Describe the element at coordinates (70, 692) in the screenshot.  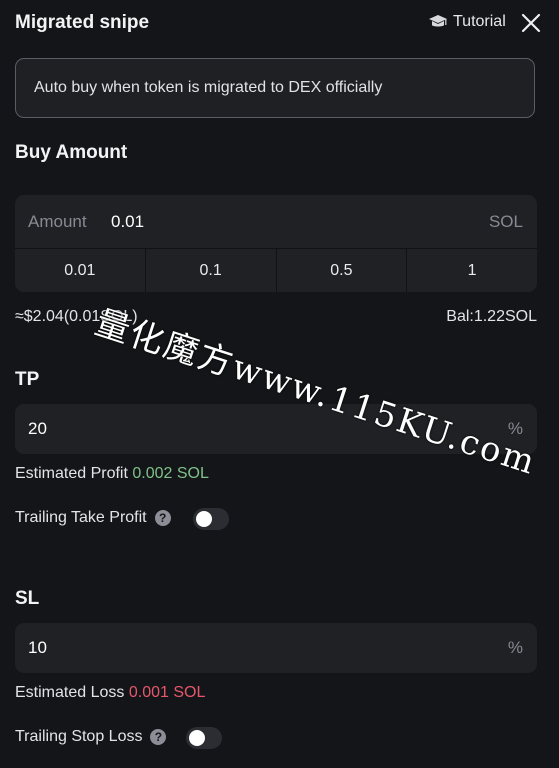
I see `estimated-loss-label: Estimated Loss` at that location.